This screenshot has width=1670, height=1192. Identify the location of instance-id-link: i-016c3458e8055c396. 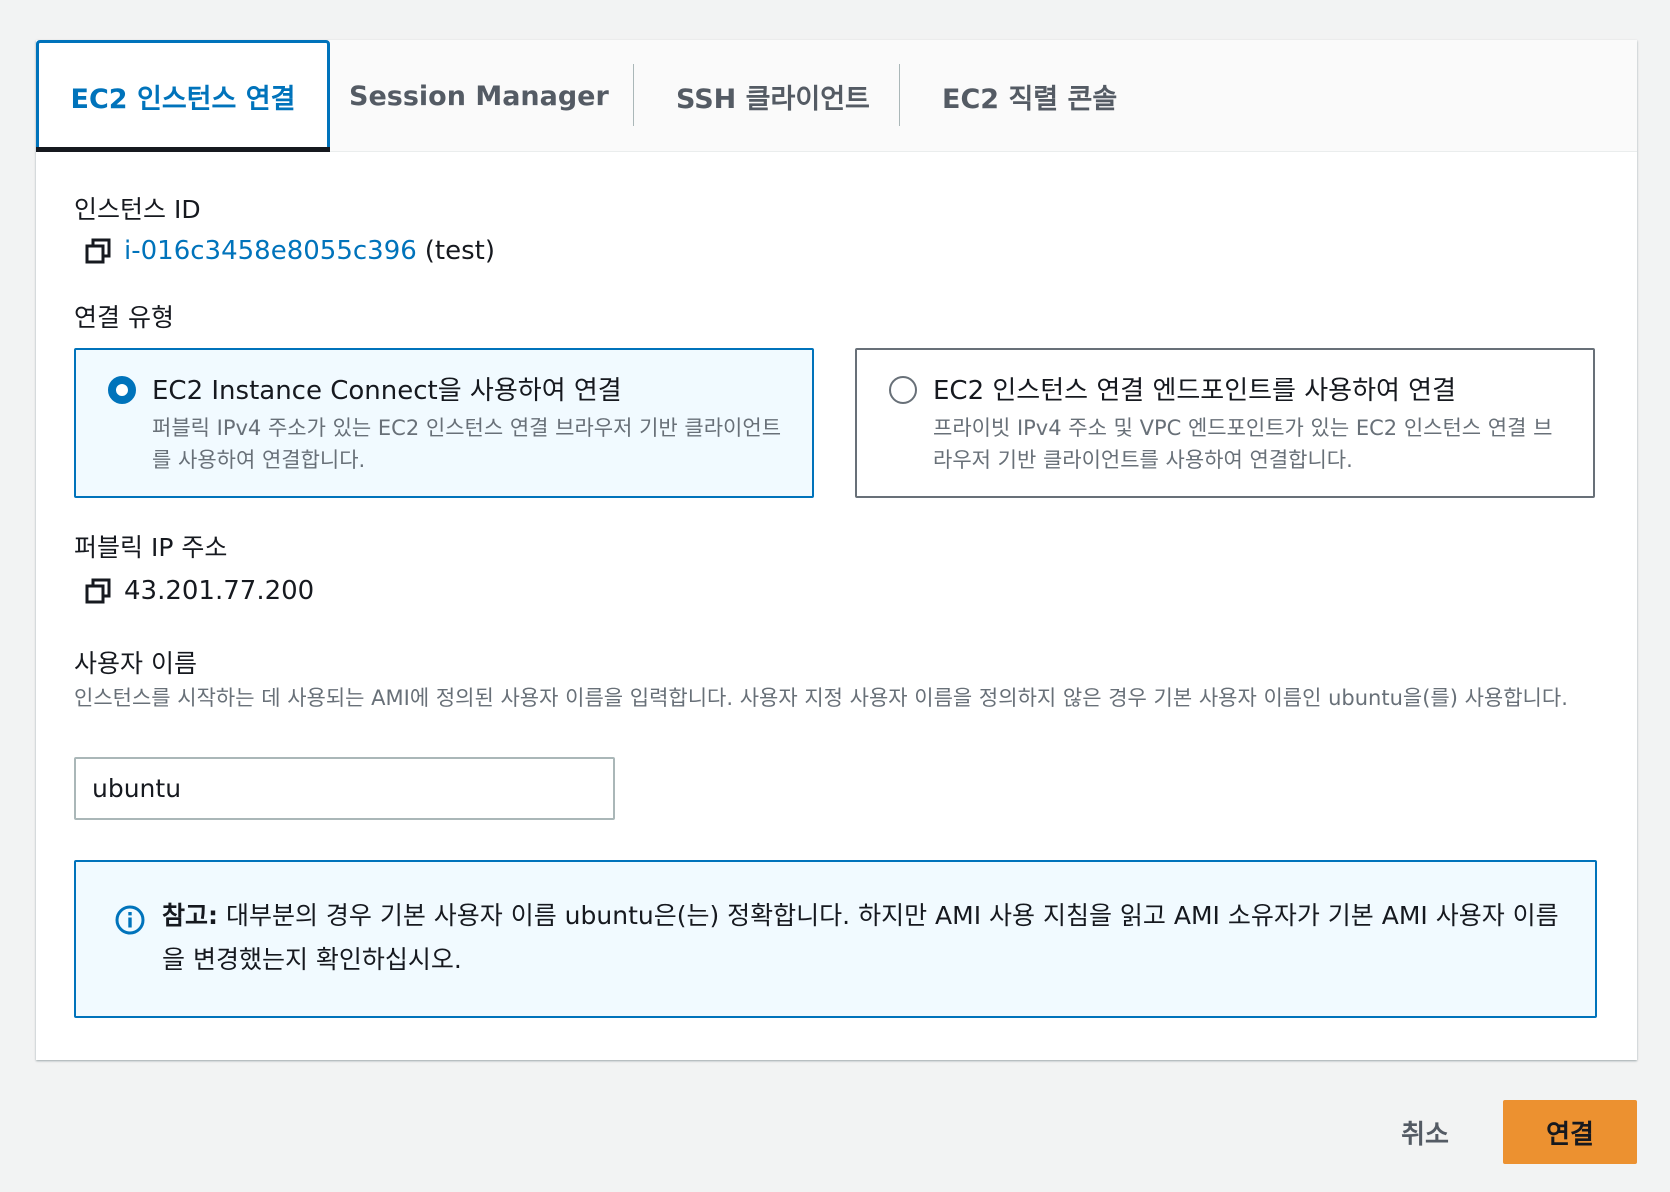
(270, 251).